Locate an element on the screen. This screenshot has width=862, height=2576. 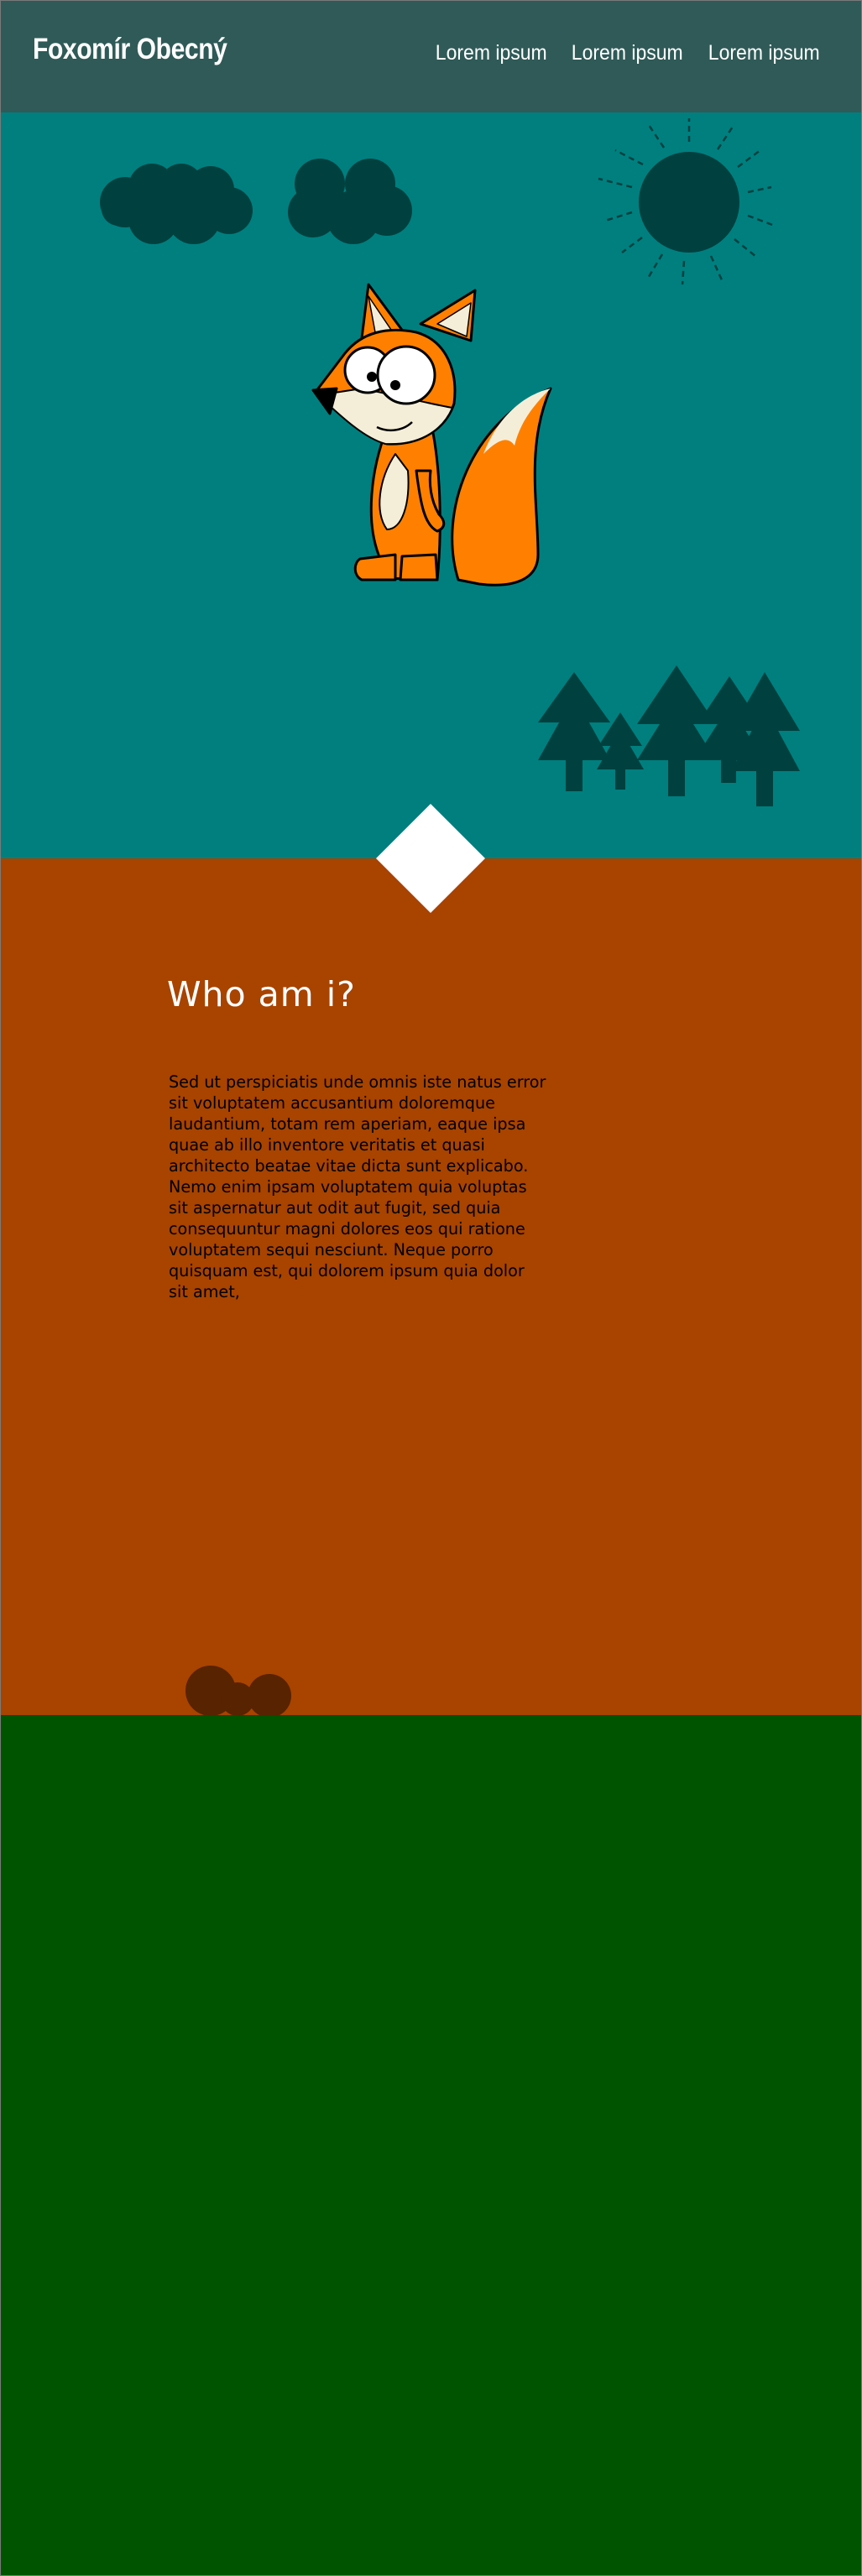
fox-mascot is located at coordinates (431, 435).